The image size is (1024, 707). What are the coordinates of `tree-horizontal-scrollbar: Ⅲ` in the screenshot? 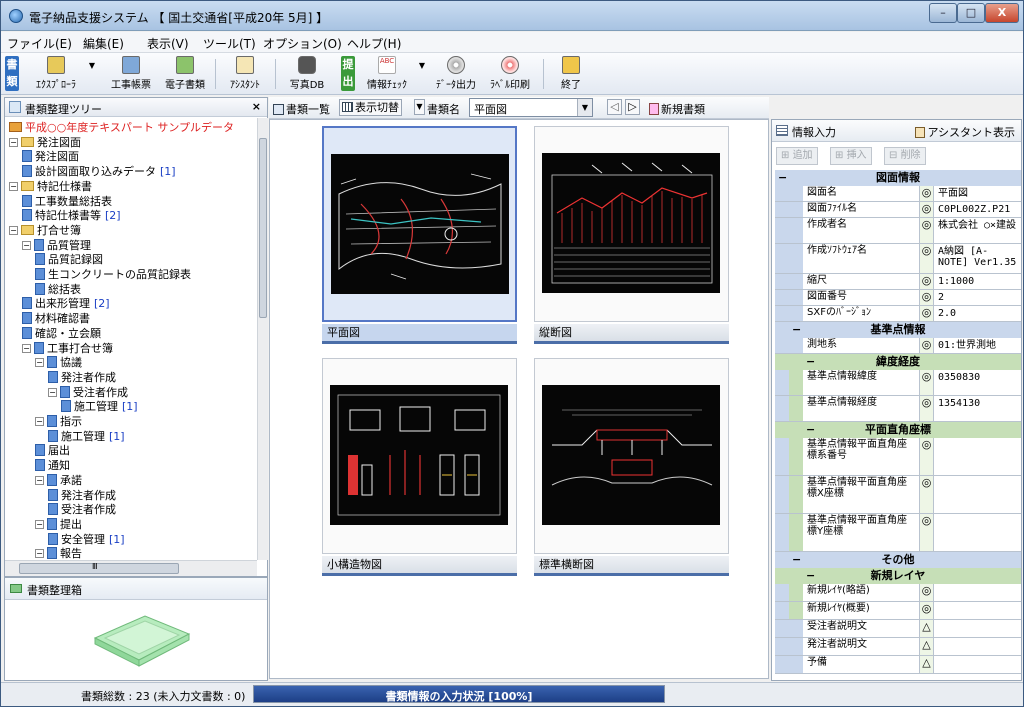 It's located at (131, 568).